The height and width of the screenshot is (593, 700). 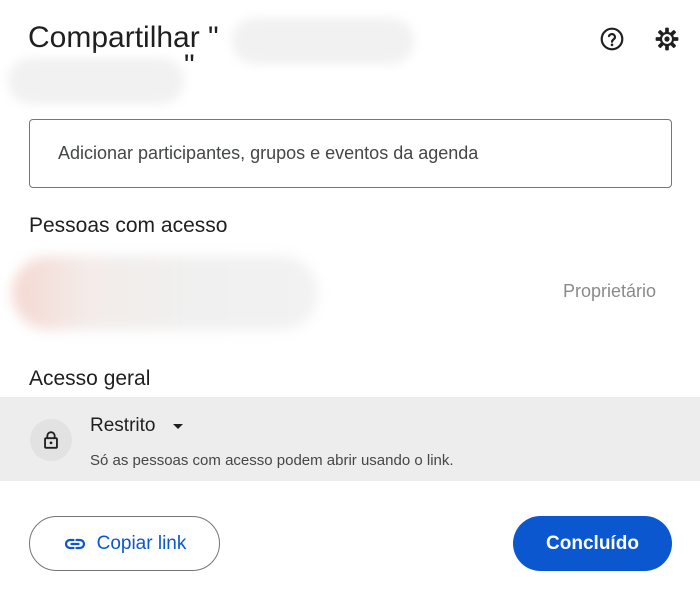 I want to click on copy-link-button: Copiar link, so click(x=124, y=543).